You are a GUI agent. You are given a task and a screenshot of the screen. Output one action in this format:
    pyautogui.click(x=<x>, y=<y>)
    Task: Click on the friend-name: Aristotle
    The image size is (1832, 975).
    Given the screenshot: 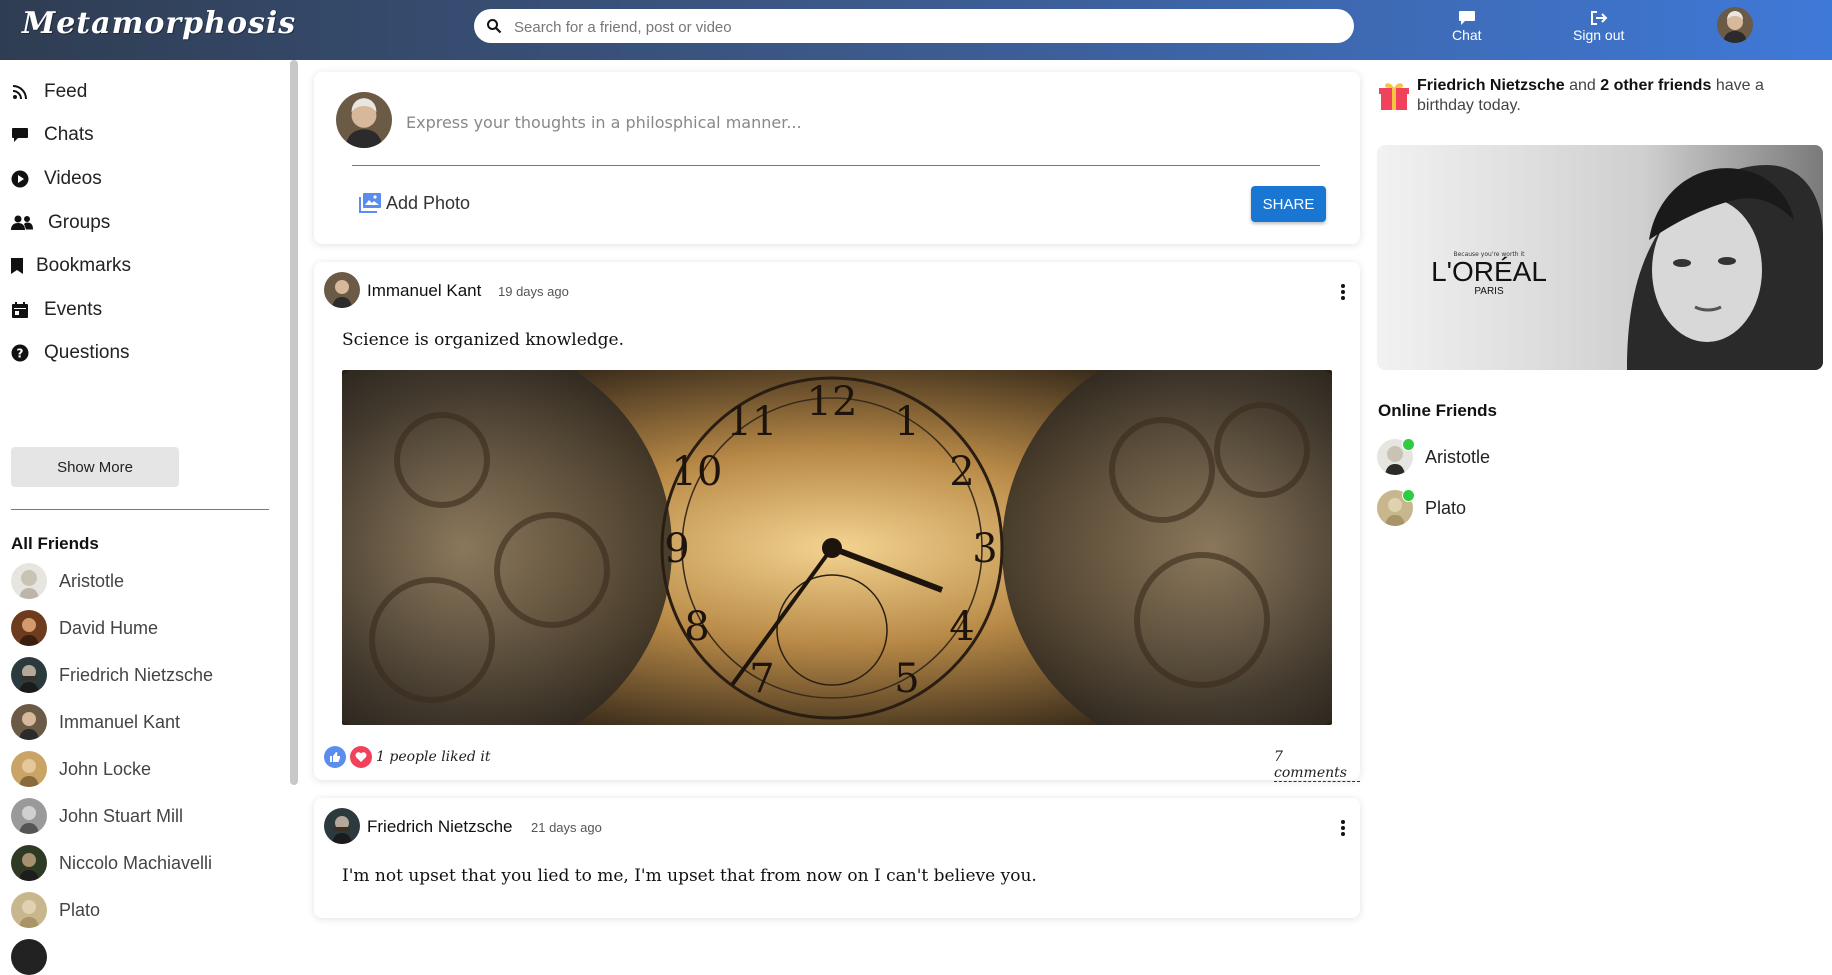 What is the action you would take?
    pyautogui.click(x=1458, y=456)
    